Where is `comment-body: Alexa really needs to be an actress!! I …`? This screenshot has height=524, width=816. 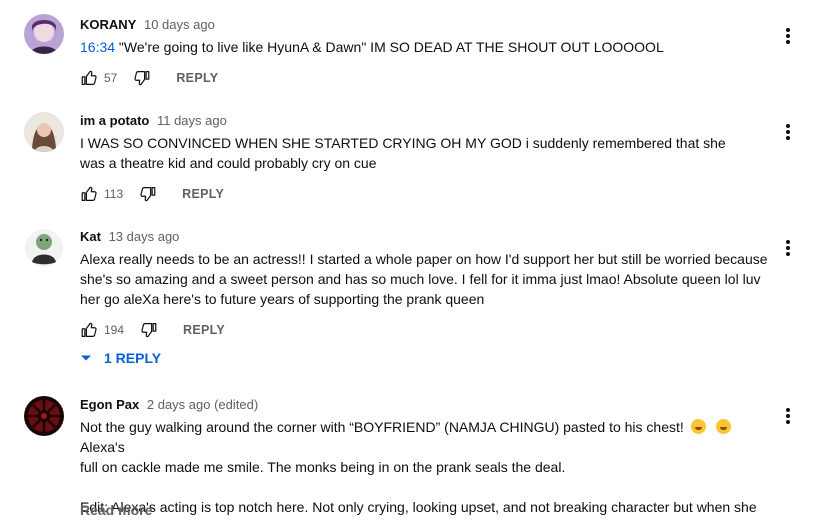
comment-body: Alexa really needs to be an actress!! I … is located at coordinates (424, 279).